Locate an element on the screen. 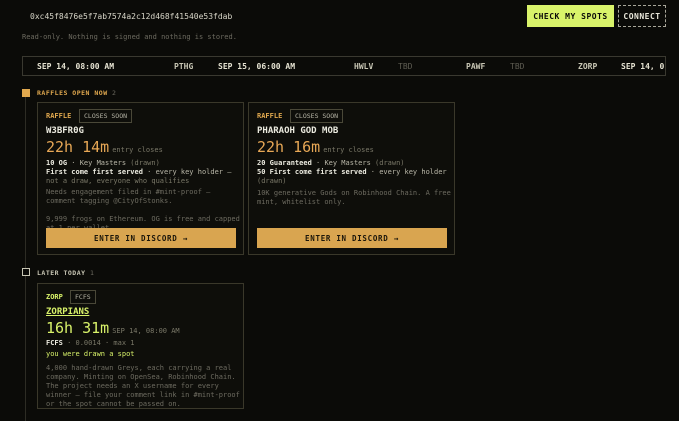 Image resolution: width=679 pixels, height=421 pixels. section-title-later: LATER TODAY 1 is located at coordinates (65, 273).